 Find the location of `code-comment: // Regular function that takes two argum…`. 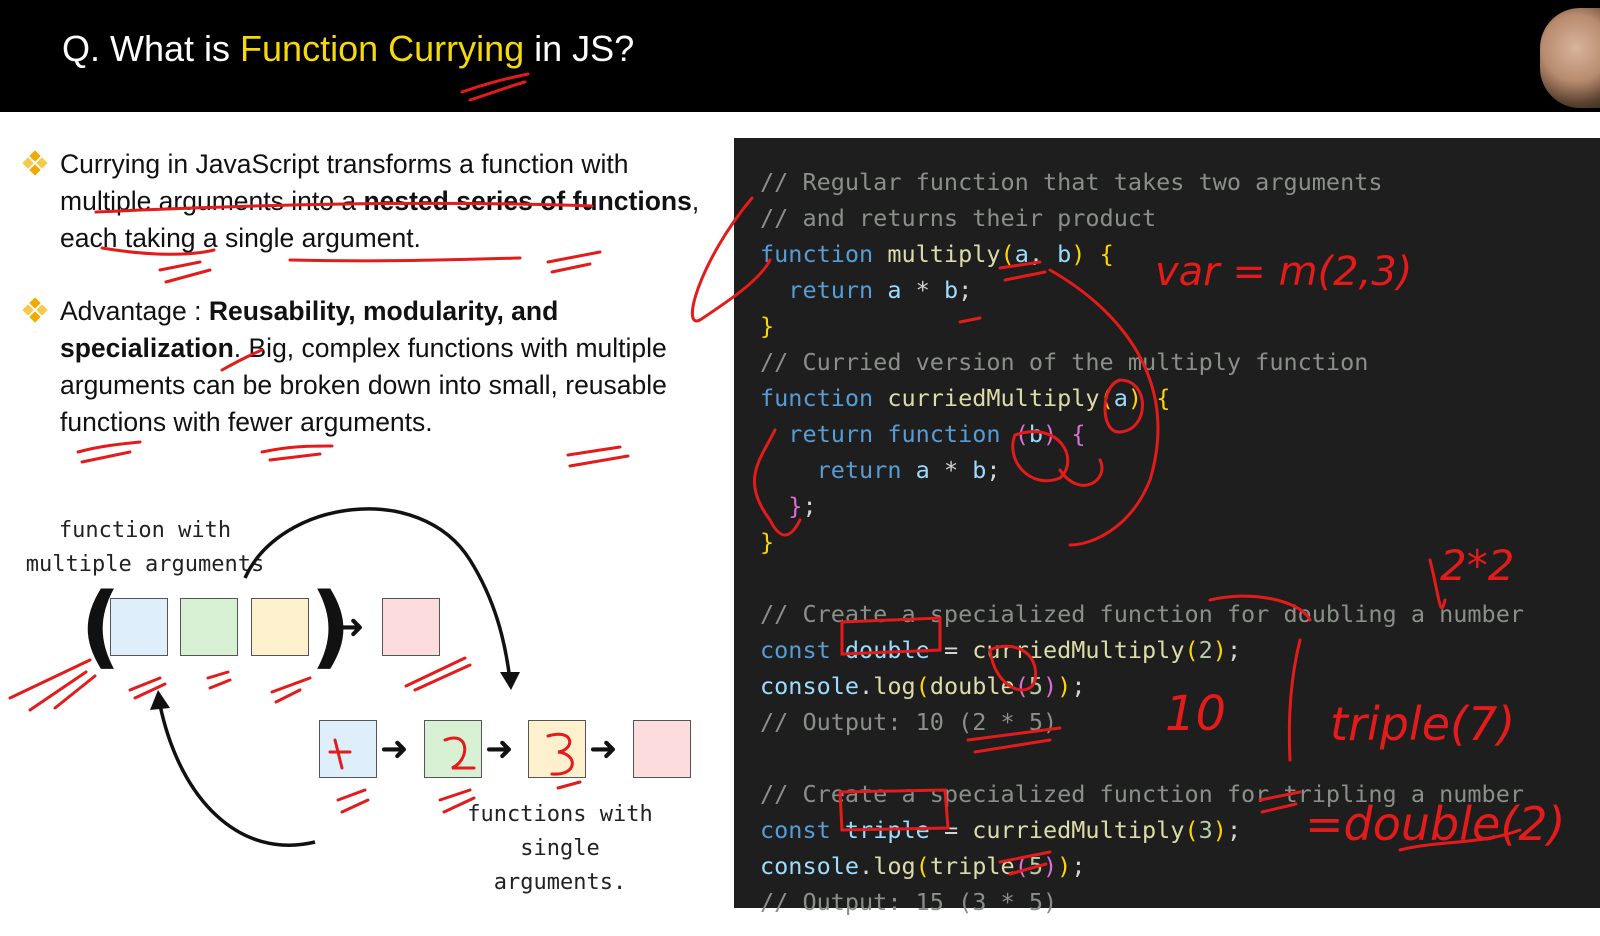

code-comment: // Regular function that takes two argum… is located at coordinates (1071, 182).